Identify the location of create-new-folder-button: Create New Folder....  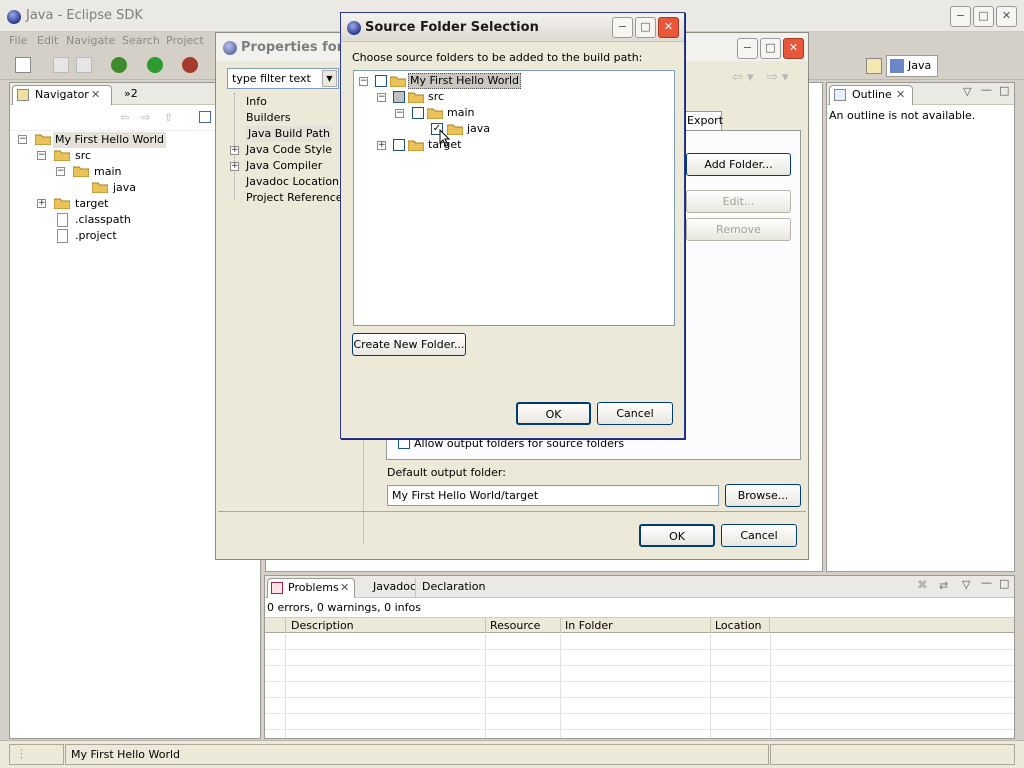
(409, 344).